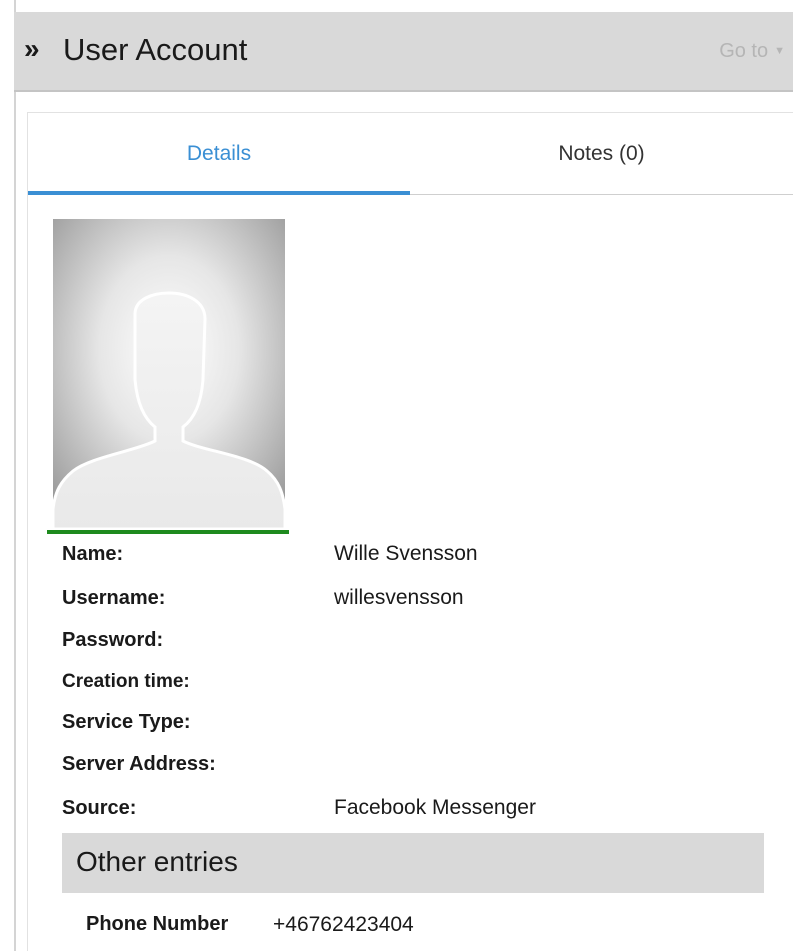 This screenshot has width=793, height=951. What do you see at coordinates (219, 154) in the screenshot?
I see `tab-details: Details` at bounding box center [219, 154].